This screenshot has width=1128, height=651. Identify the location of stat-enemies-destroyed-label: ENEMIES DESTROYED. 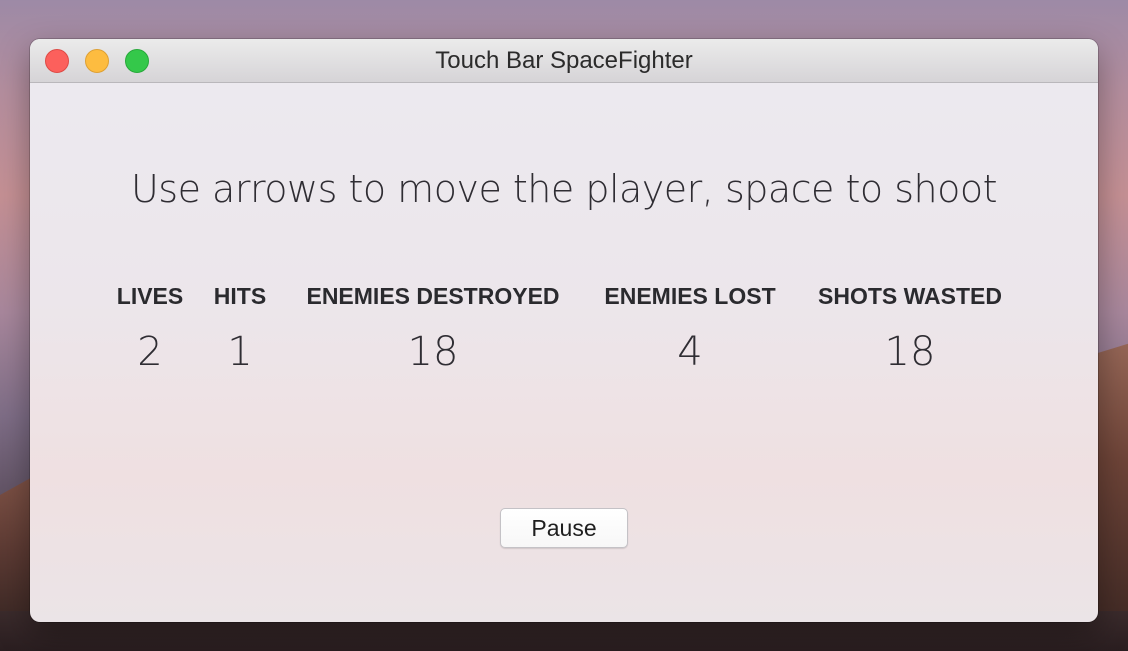
(433, 296).